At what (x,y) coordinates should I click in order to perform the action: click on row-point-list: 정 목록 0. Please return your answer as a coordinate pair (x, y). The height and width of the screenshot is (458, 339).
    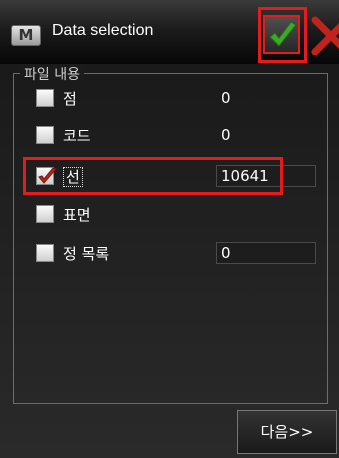
    Looking at the image, I should click on (169, 253).